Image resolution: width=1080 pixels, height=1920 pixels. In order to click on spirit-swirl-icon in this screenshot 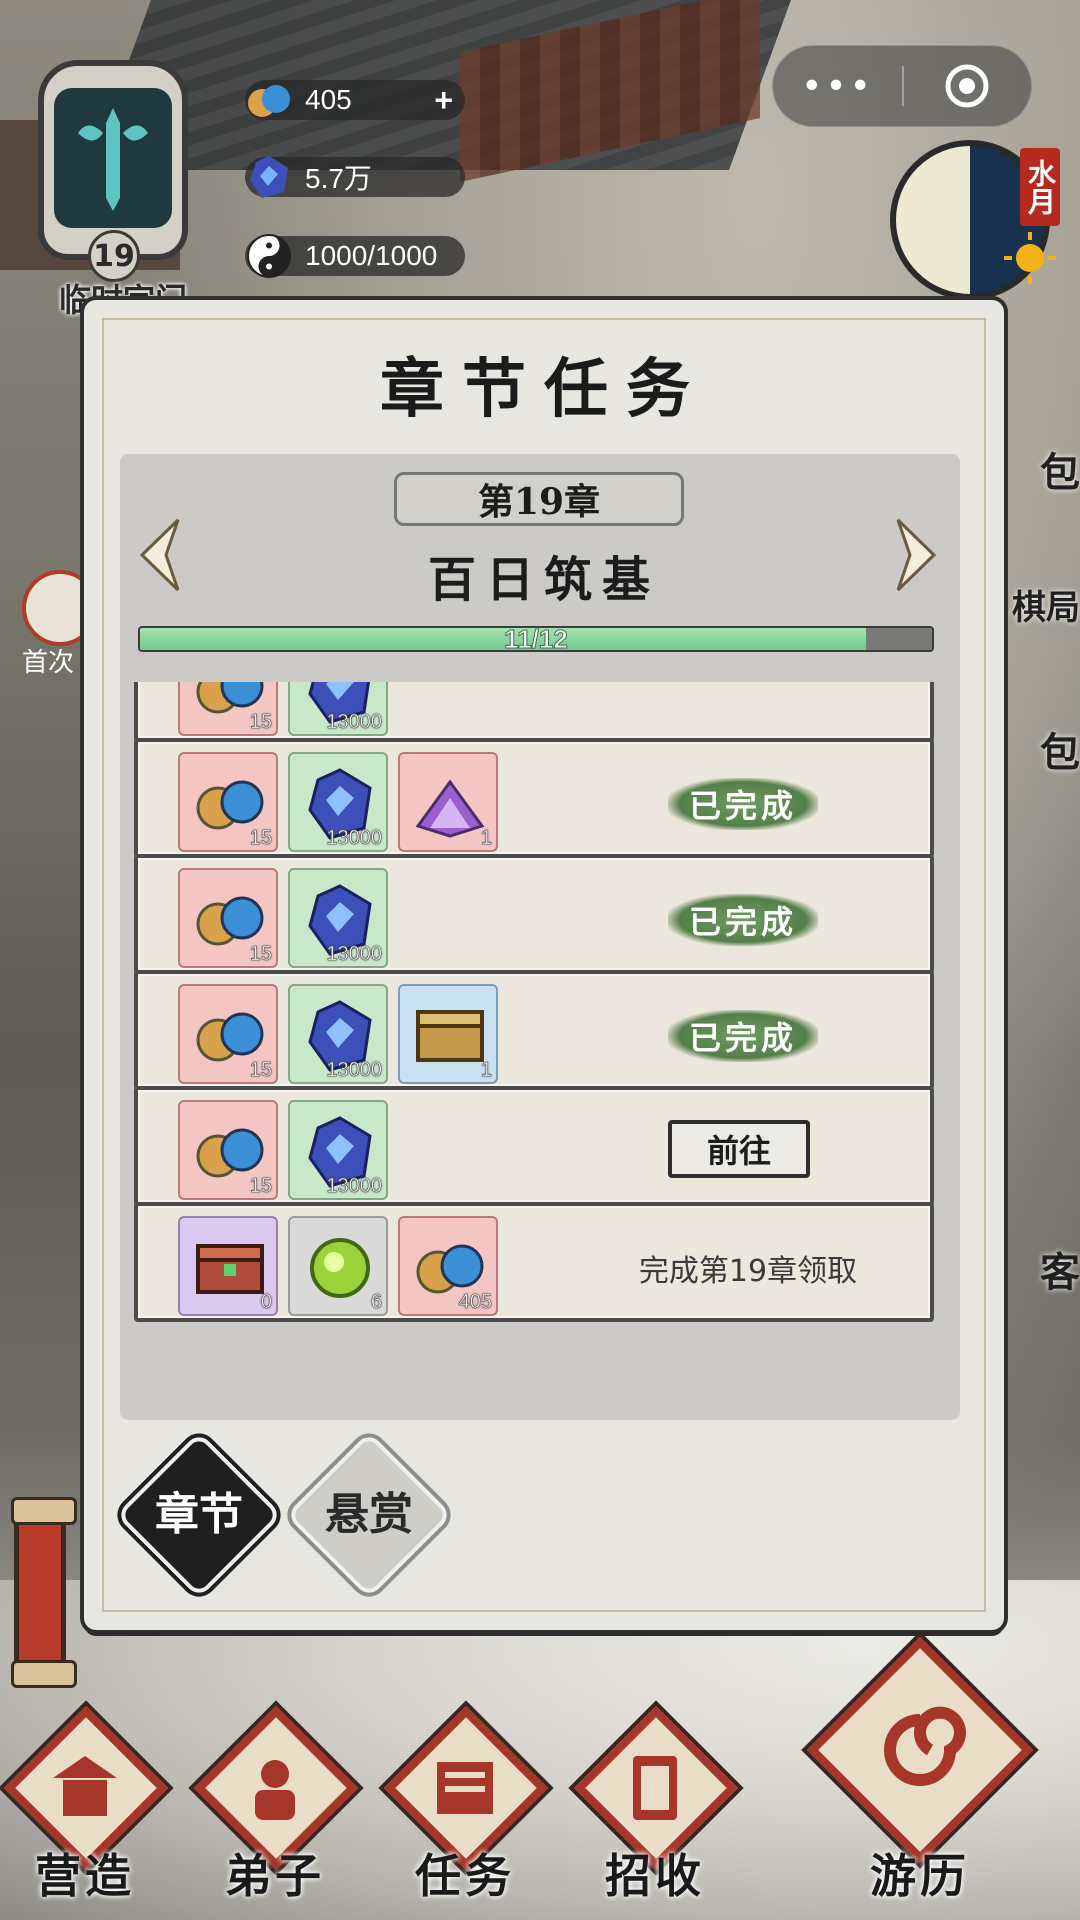, I will do `click(269, 100)`.